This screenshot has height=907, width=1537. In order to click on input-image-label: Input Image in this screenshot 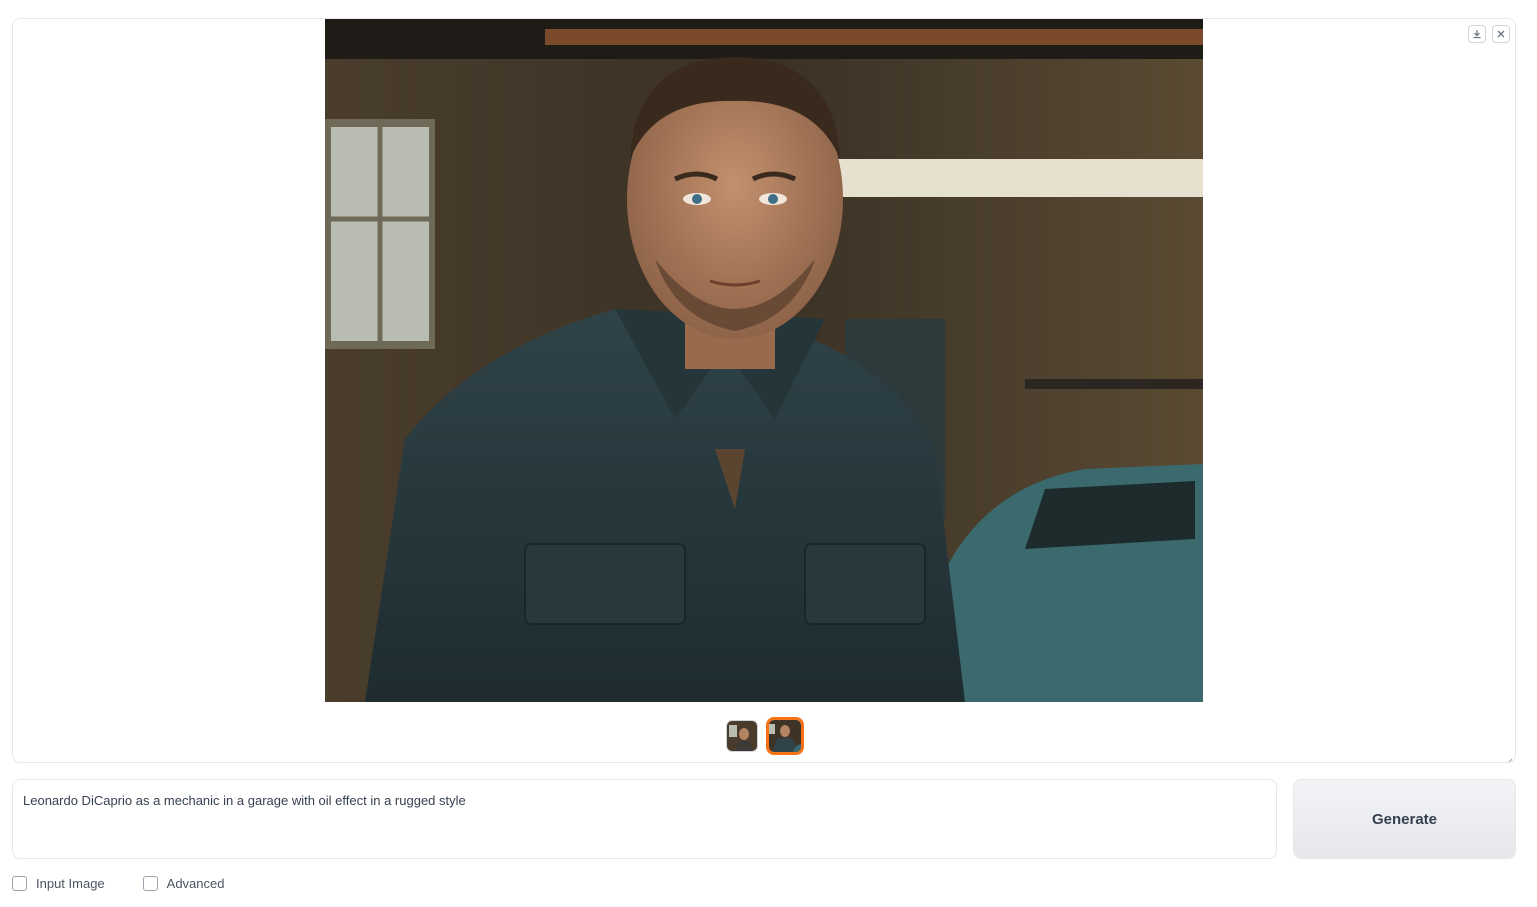, I will do `click(70, 883)`.